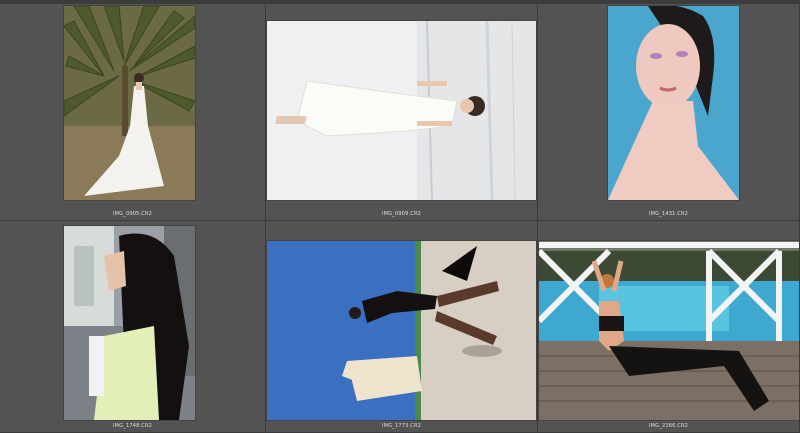 Image resolution: width=800 pixels, height=433 pixels. Describe the element at coordinates (132, 426) in the screenshot. I see `thumbnail-filename: IMG_1748.CR2` at that location.